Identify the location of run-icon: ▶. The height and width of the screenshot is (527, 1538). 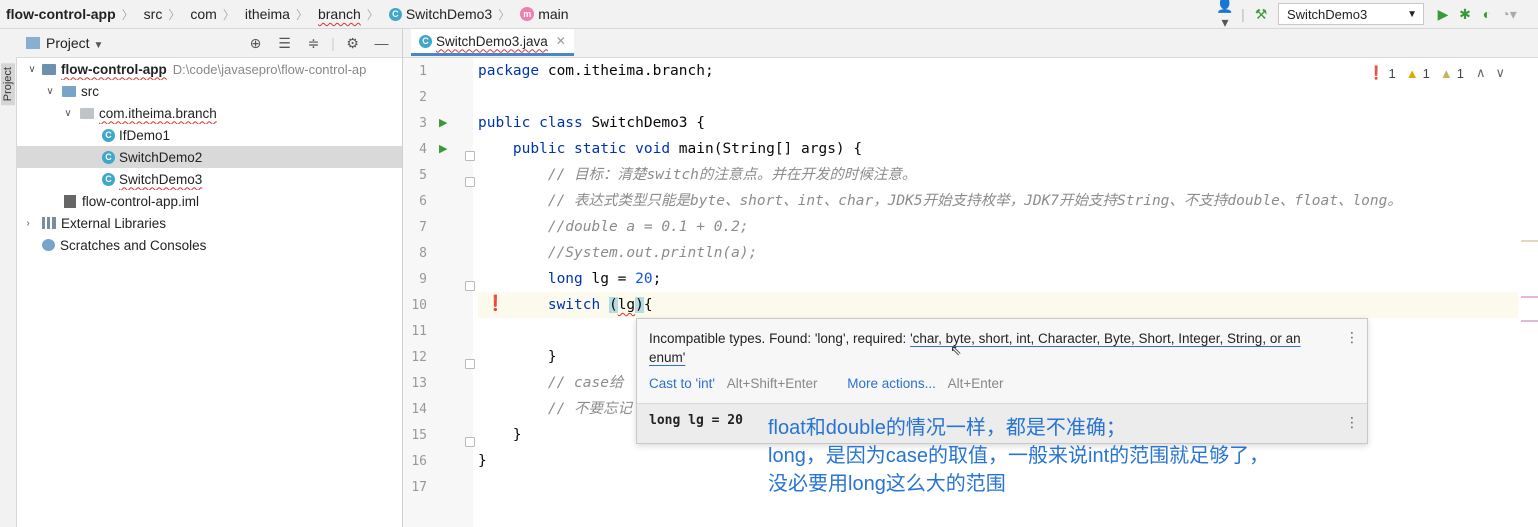
(1443, 14).